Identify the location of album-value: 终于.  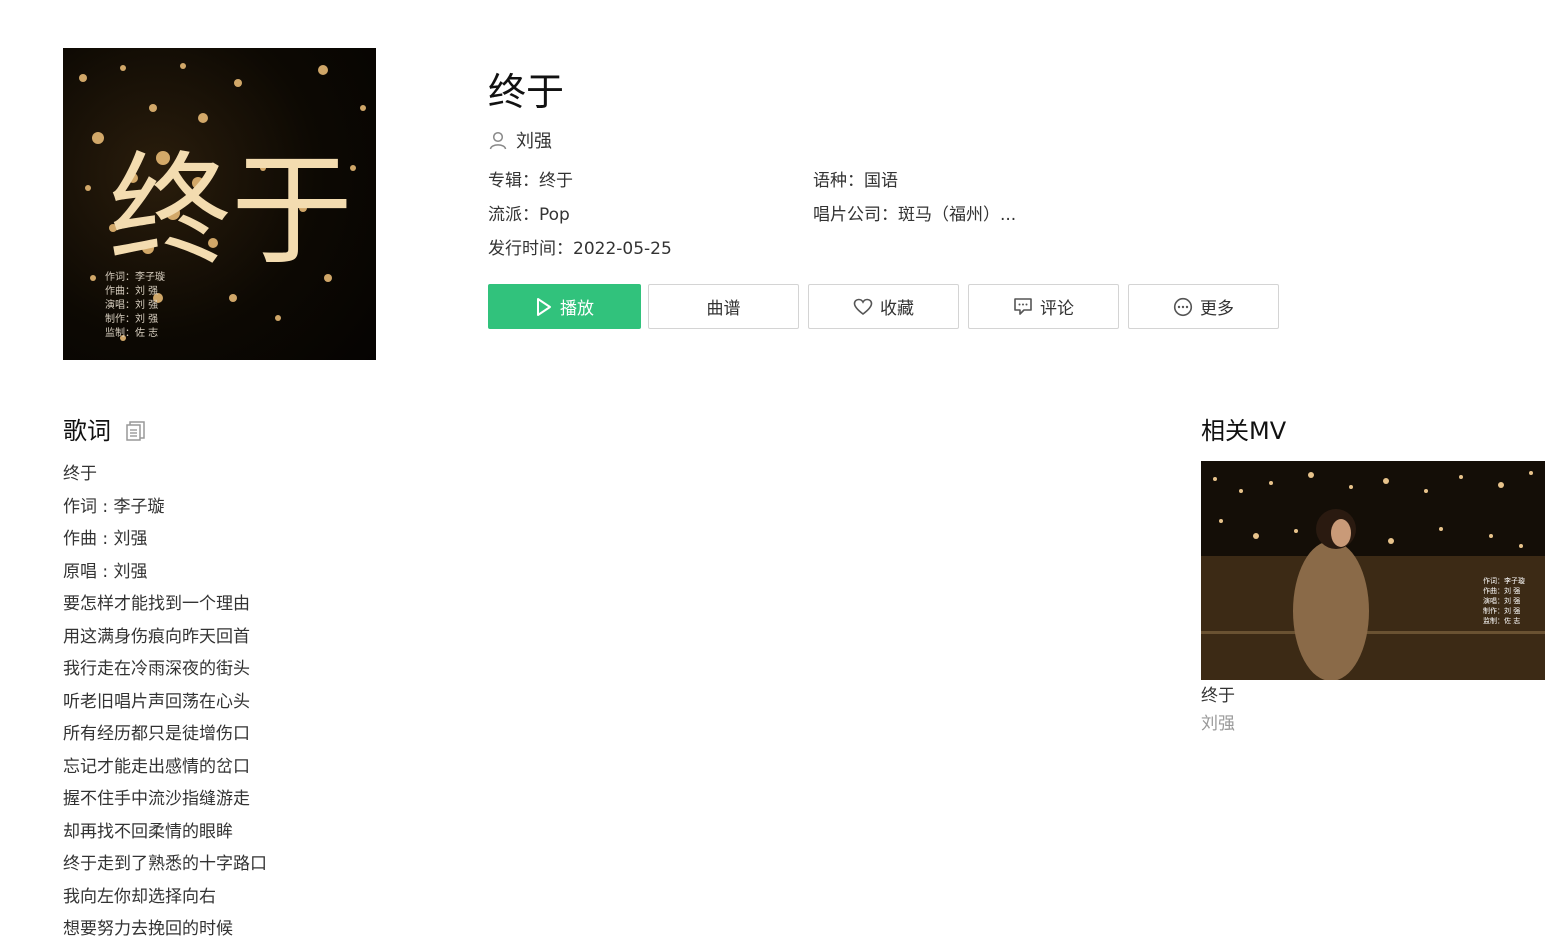
(556, 181).